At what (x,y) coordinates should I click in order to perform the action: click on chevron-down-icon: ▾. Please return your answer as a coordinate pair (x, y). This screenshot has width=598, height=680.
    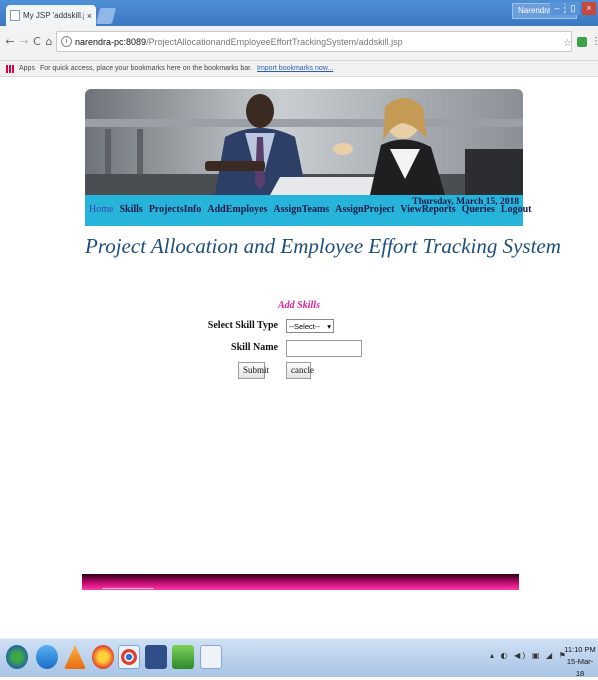
    Looking at the image, I should click on (329, 326).